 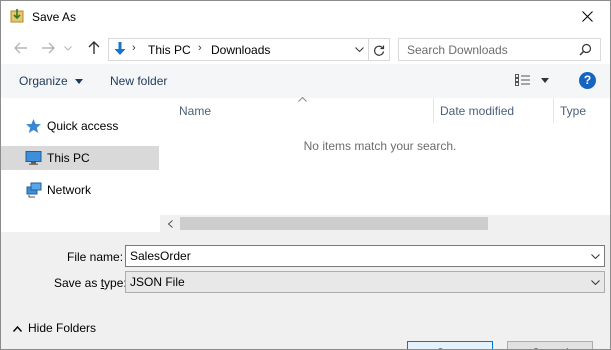 I want to click on breadcrumb-this-pc: This PC, so click(x=169, y=50).